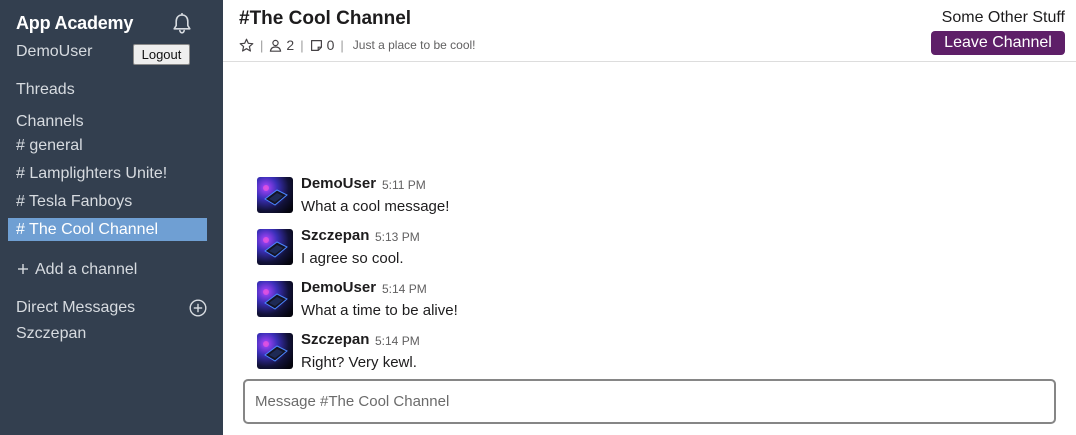  I want to click on pinned-count: 0, so click(330, 45).